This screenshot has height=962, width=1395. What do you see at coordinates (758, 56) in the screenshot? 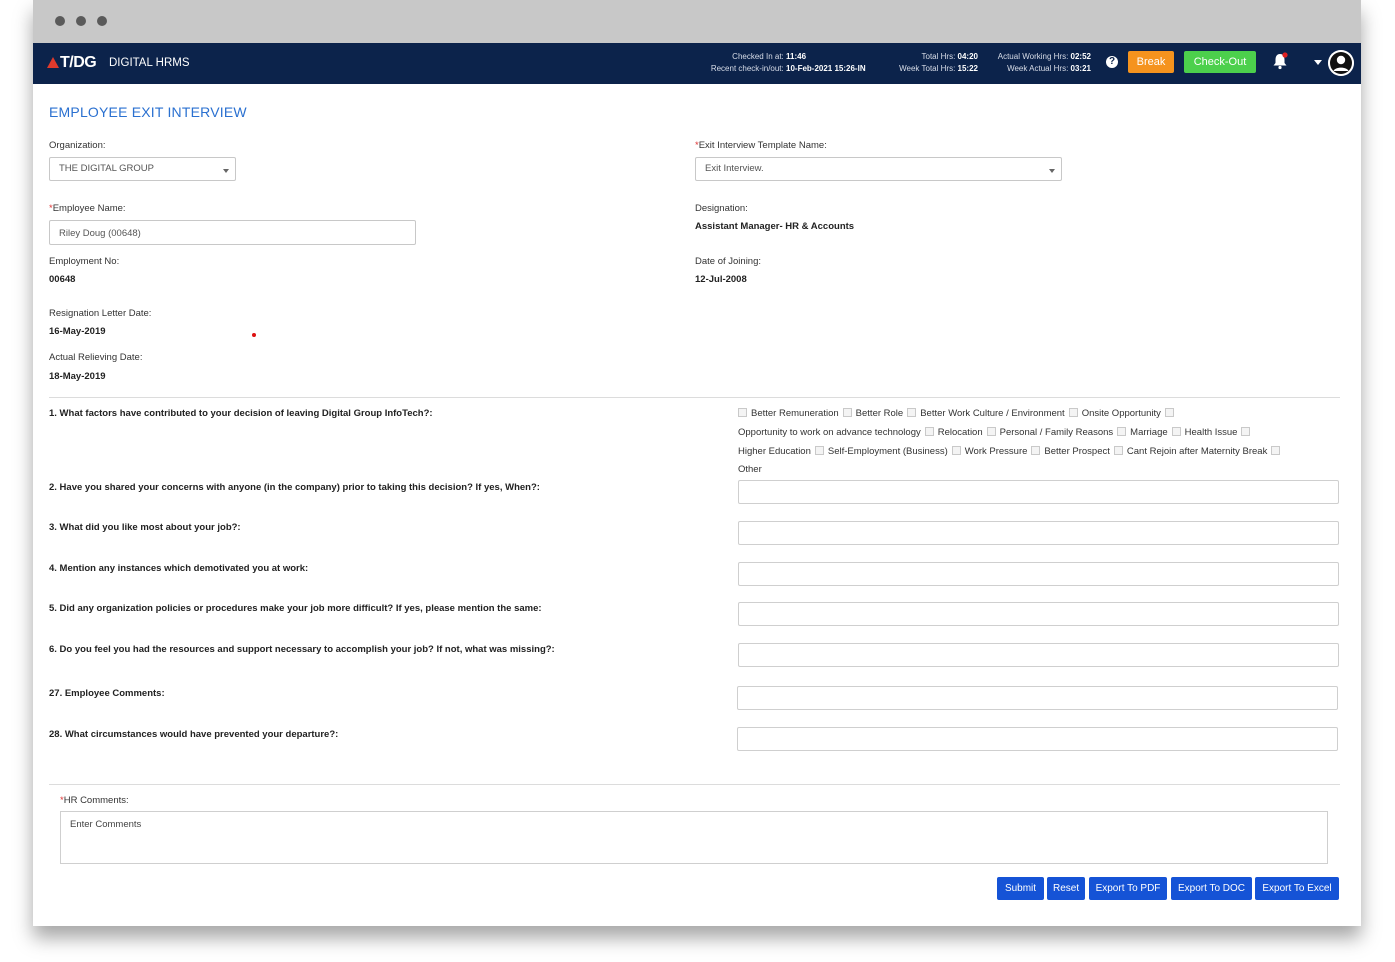
I see `checked-in-label: Checked In at:` at bounding box center [758, 56].